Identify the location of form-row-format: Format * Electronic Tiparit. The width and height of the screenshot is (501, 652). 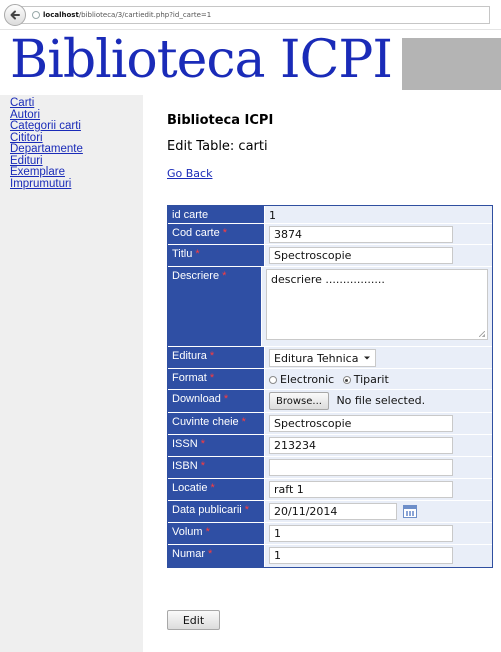
(330, 379).